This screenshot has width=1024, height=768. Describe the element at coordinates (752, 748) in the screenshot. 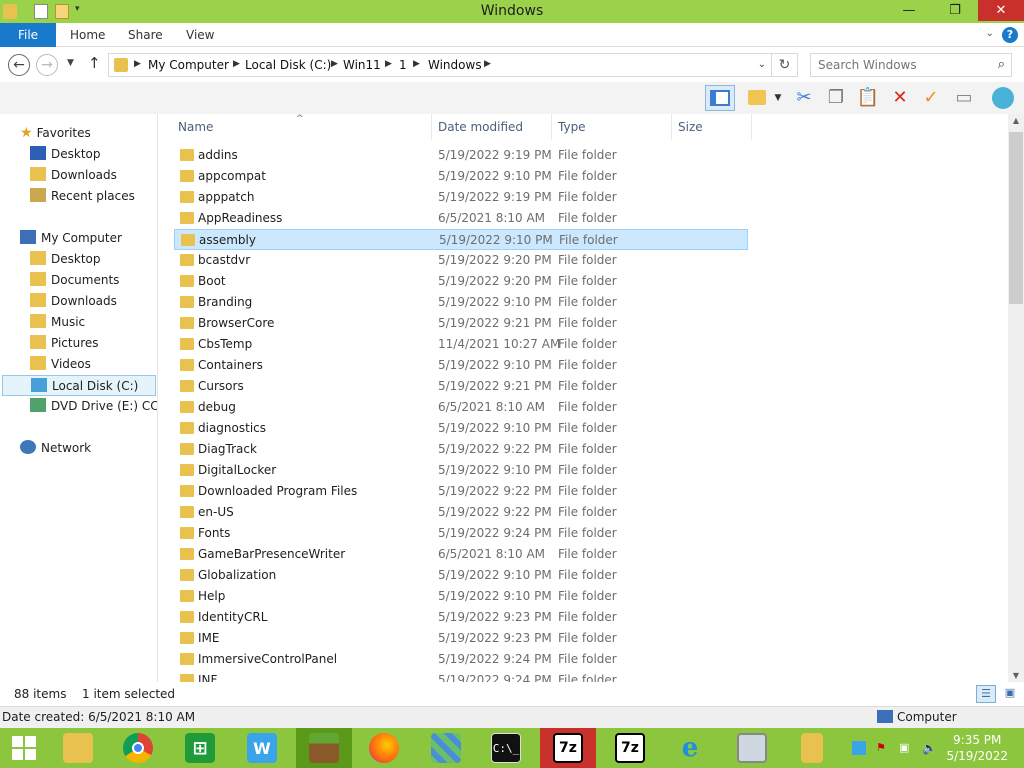

I see `taskbar-monitor` at that location.